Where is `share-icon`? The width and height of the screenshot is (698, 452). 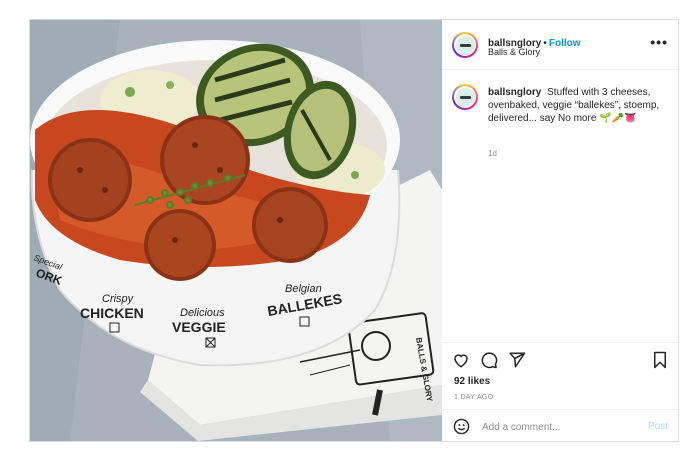
share-icon is located at coordinates (517, 362).